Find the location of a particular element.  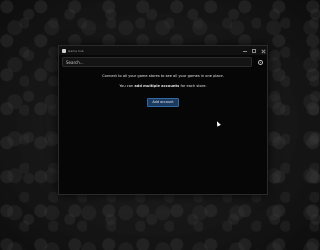

minimize-icon is located at coordinates (245, 51).